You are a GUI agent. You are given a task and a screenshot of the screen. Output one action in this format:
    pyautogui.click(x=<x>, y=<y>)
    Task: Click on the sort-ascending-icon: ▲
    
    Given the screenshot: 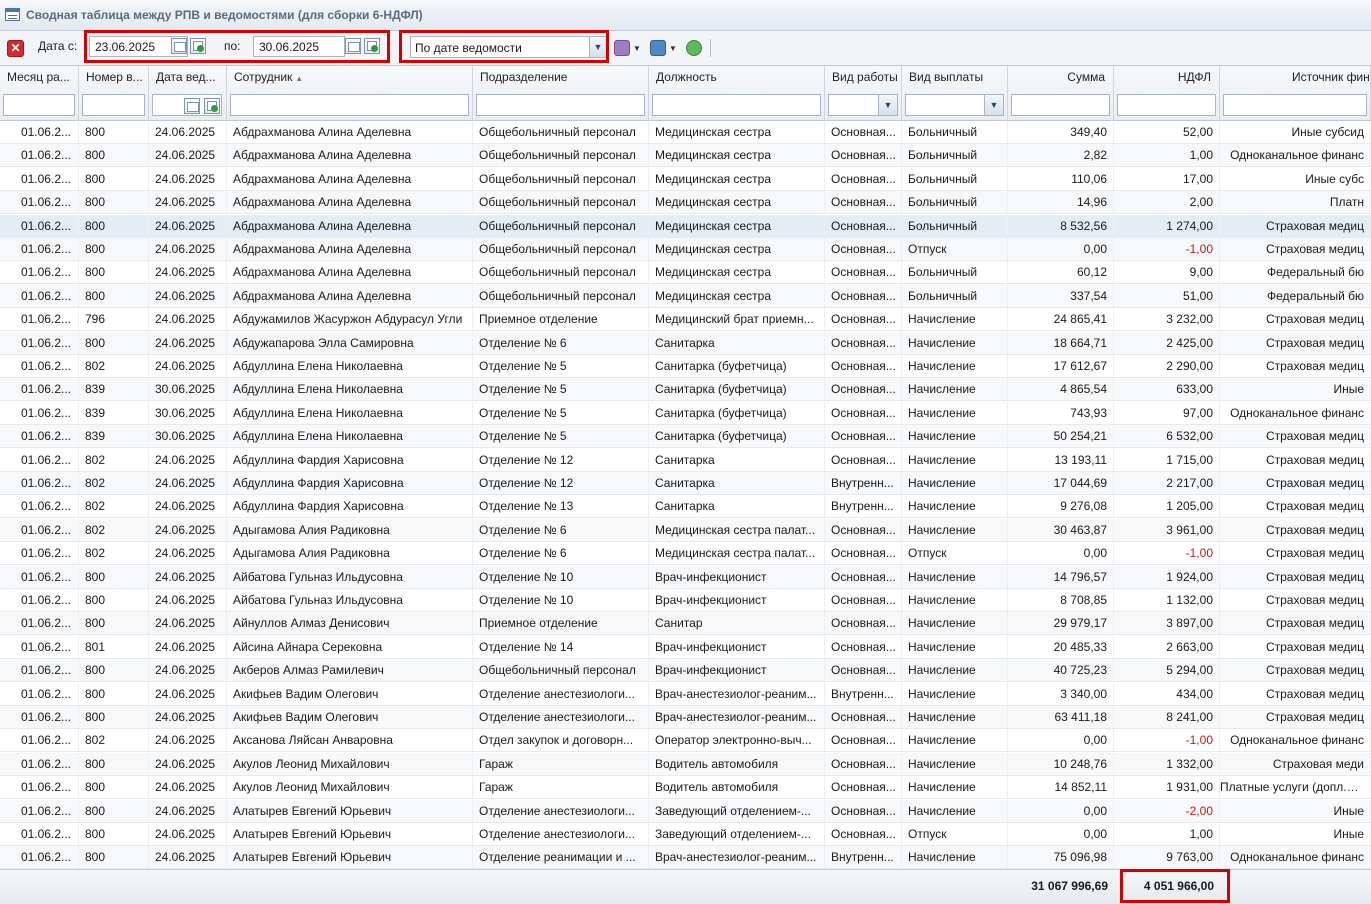 What is the action you would take?
    pyautogui.click(x=299, y=78)
    